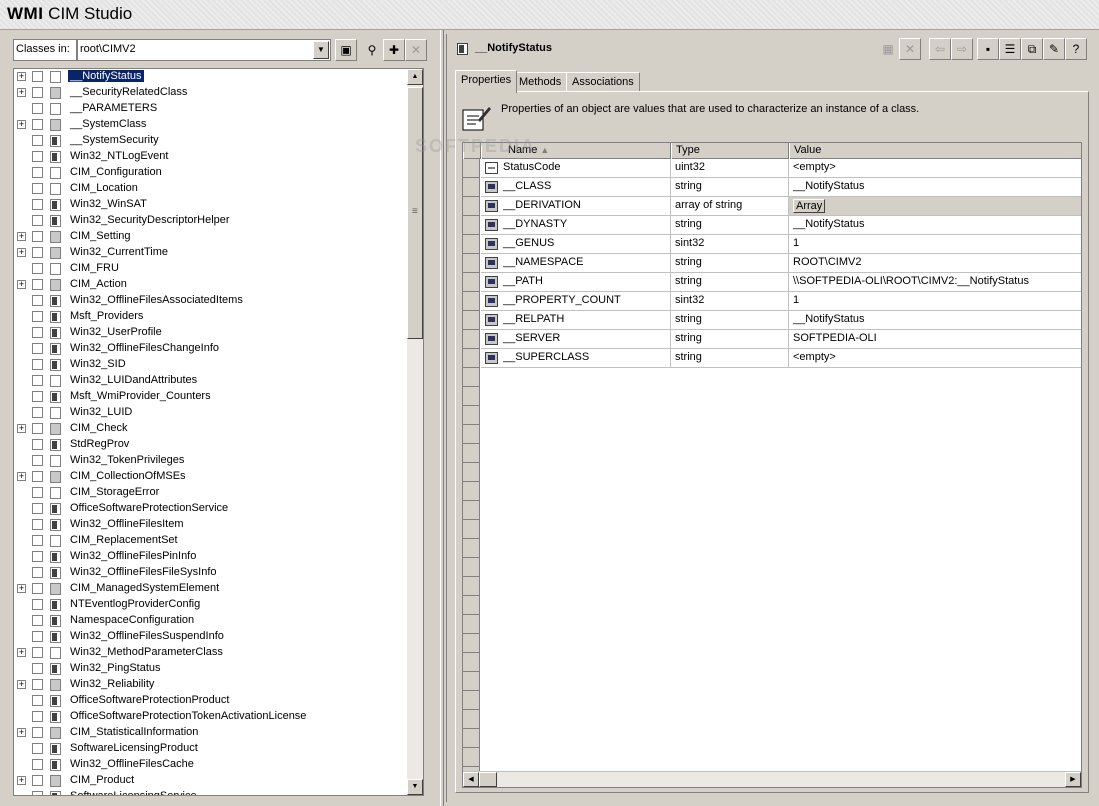 Image resolution: width=1099 pixels, height=806 pixels. What do you see at coordinates (211, 749) in the screenshot?
I see `tree-item: SoftwareLicensingProduct` at bounding box center [211, 749].